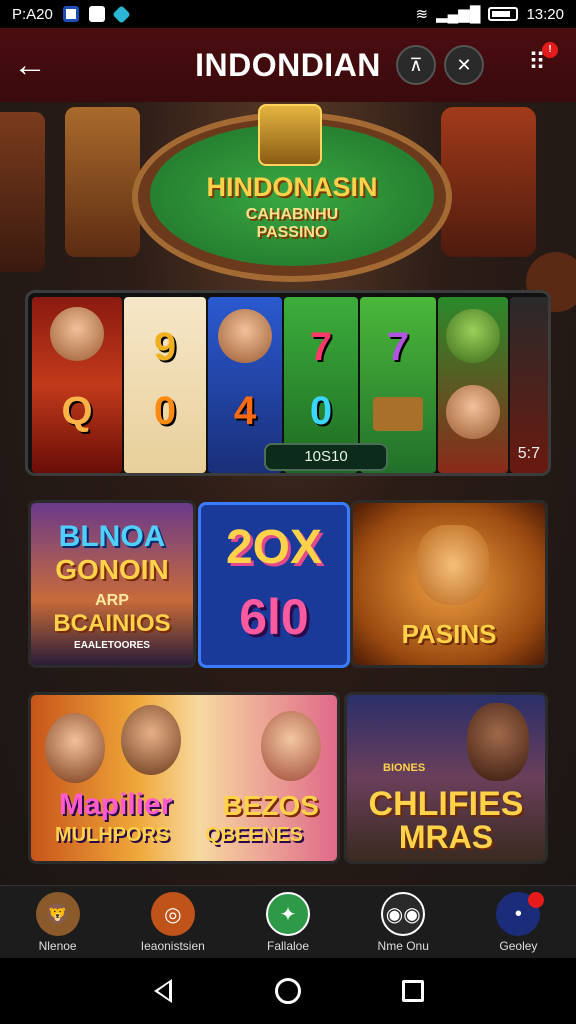  I want to click on game-tile: BIONES CHLIFIES MRAS, so click(446, 778).